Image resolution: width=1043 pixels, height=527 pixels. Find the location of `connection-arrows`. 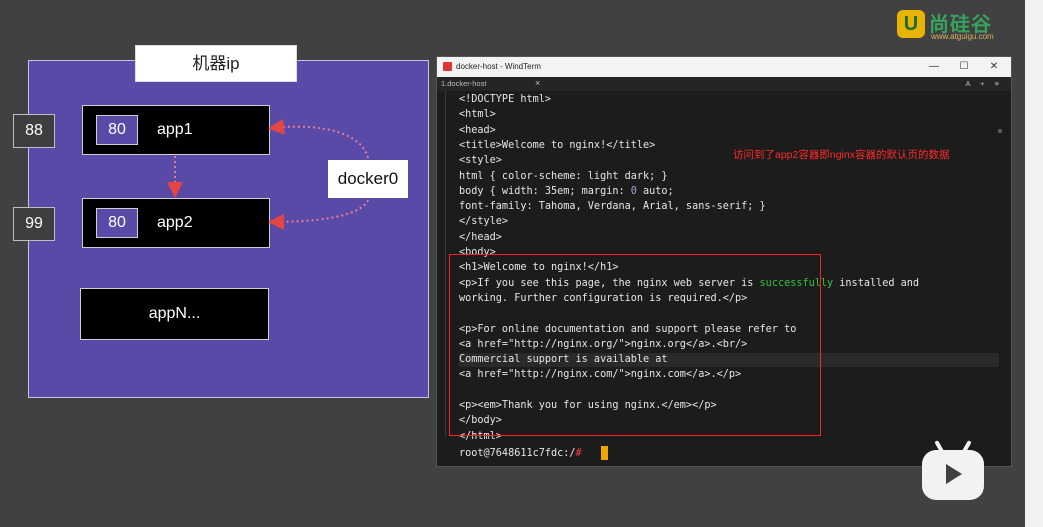

connection-arrows is located at coordinates (268, 174).